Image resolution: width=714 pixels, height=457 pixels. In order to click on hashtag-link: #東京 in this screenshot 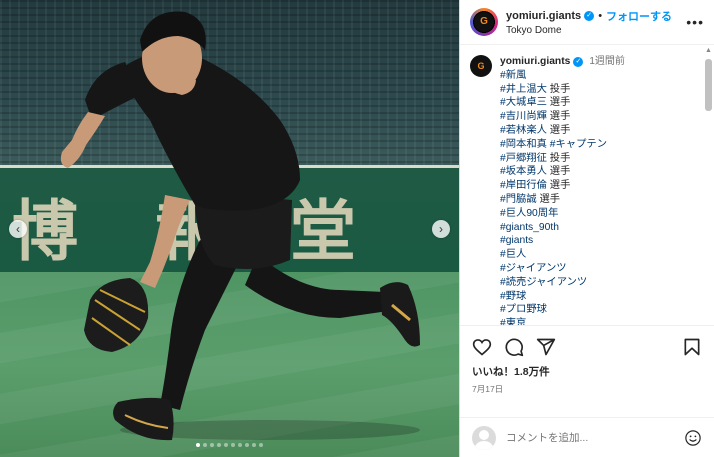, I will do `click(513, 321)`.